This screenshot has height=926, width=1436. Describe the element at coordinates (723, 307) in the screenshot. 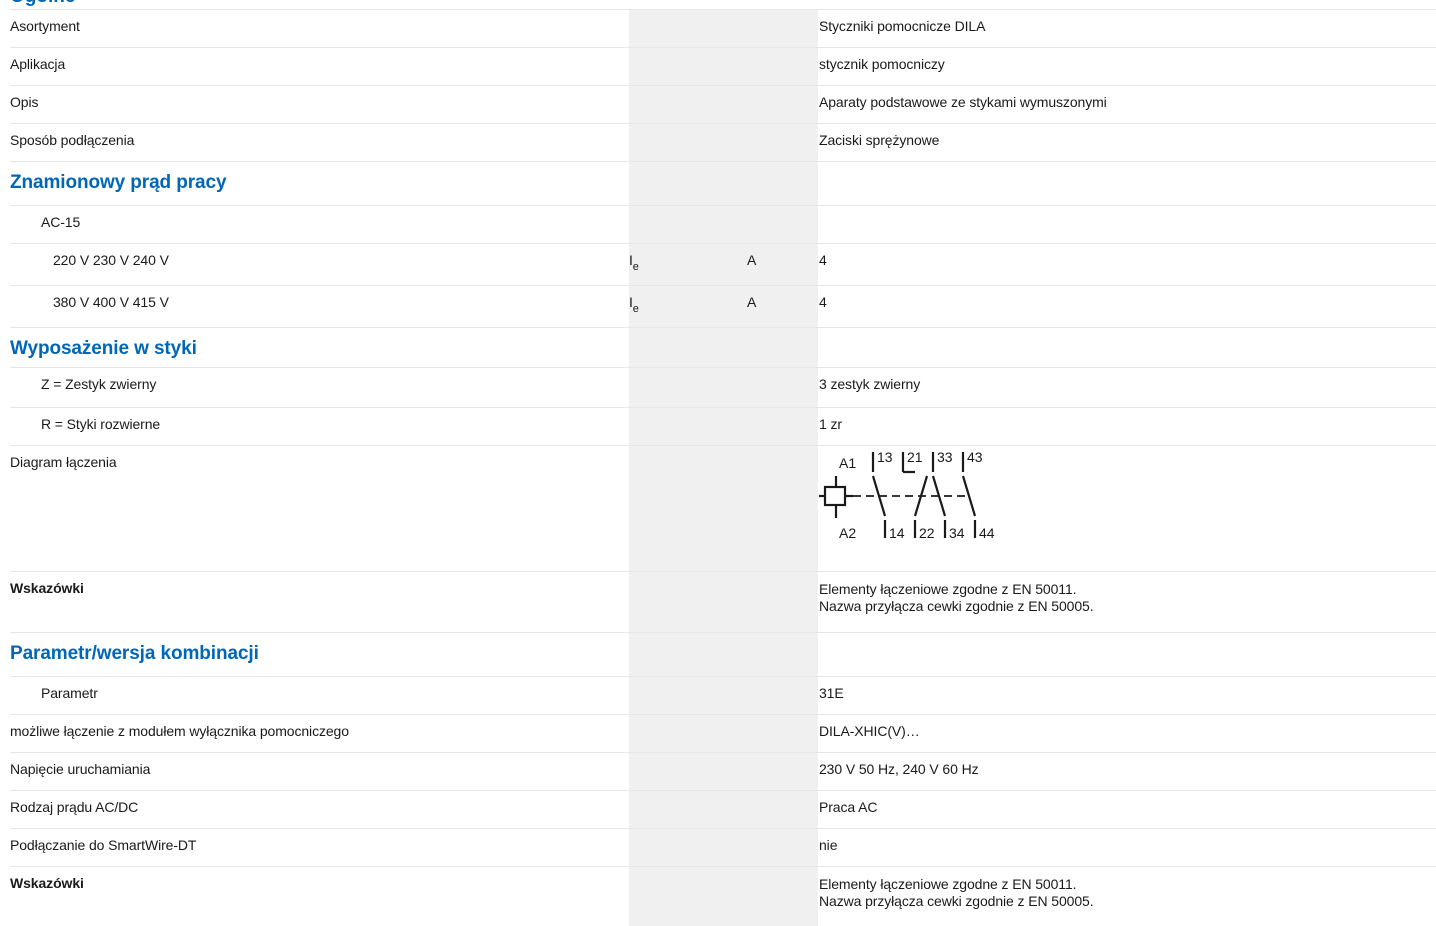

I see `row-380v: 380 V 400 V 415 V Ie A 4` at that location.